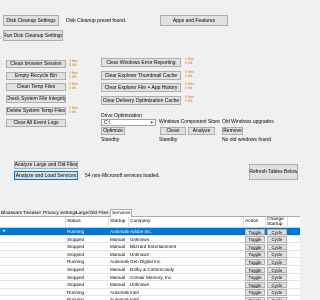 The image size is (320, 300). Describe the element at coordinates (122, 176) in the screenshot. I see `services-loaded-status: 54 non-Microsoft services loaded.` at that location.